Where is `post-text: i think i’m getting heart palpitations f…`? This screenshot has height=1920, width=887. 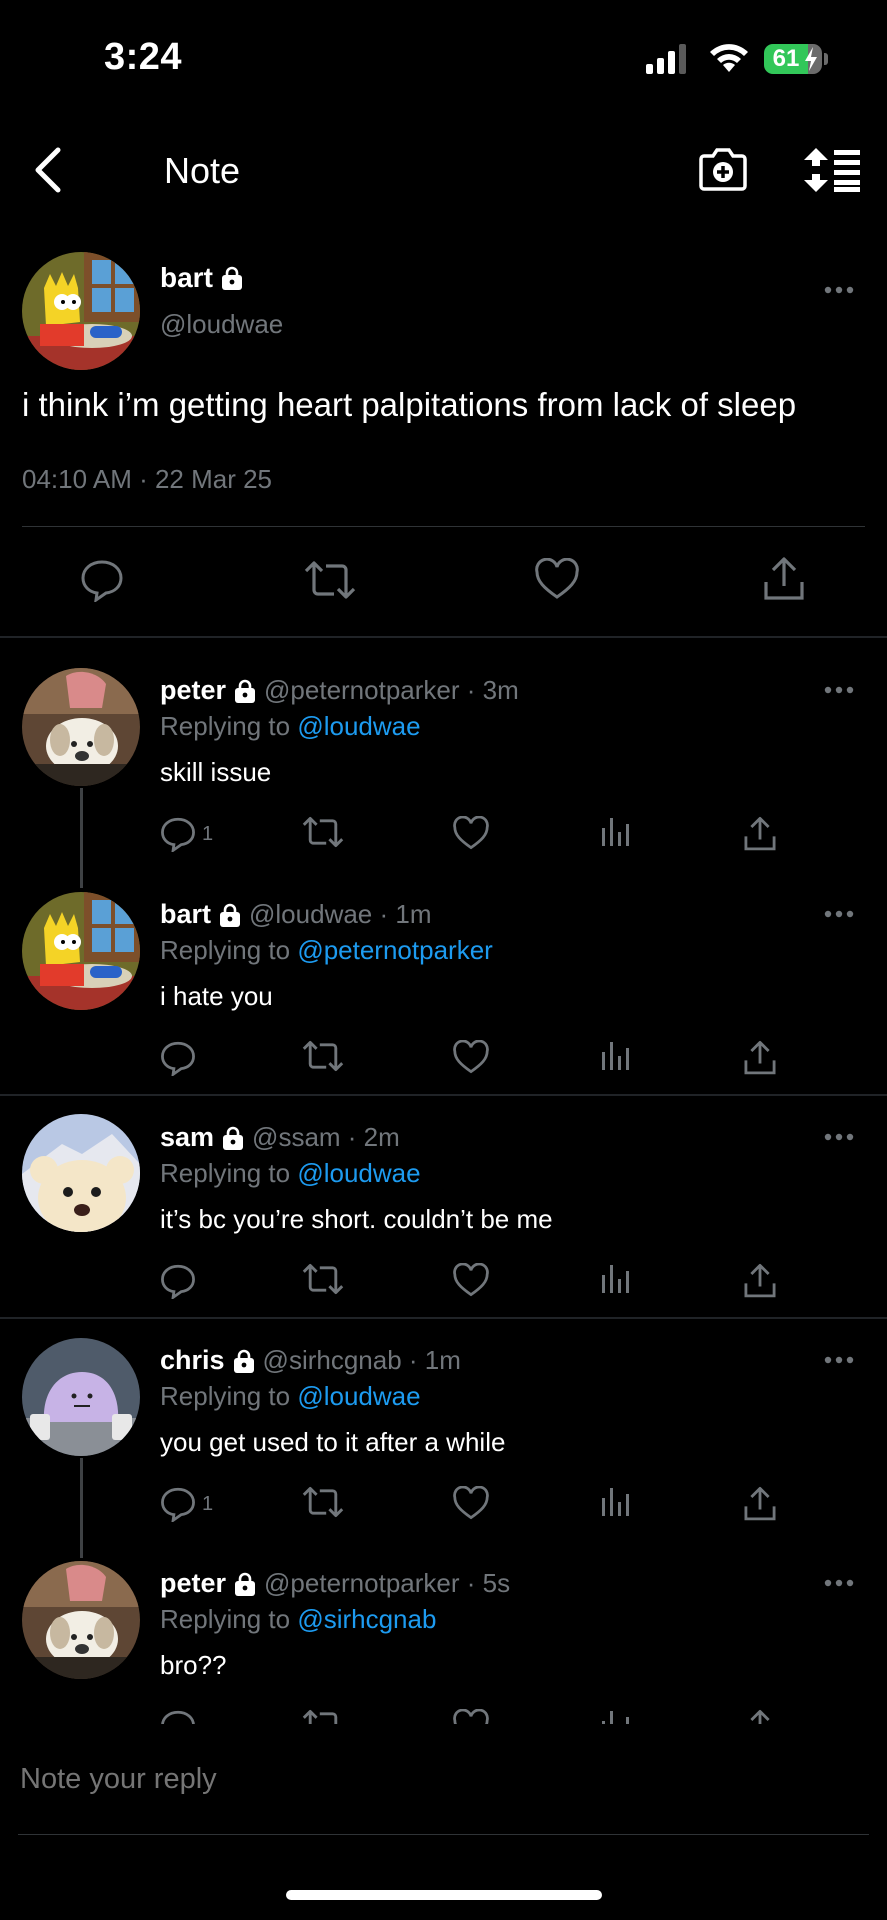
post-text: i think i’m getting heart palpitations f… is located at coordinates (409, 404).